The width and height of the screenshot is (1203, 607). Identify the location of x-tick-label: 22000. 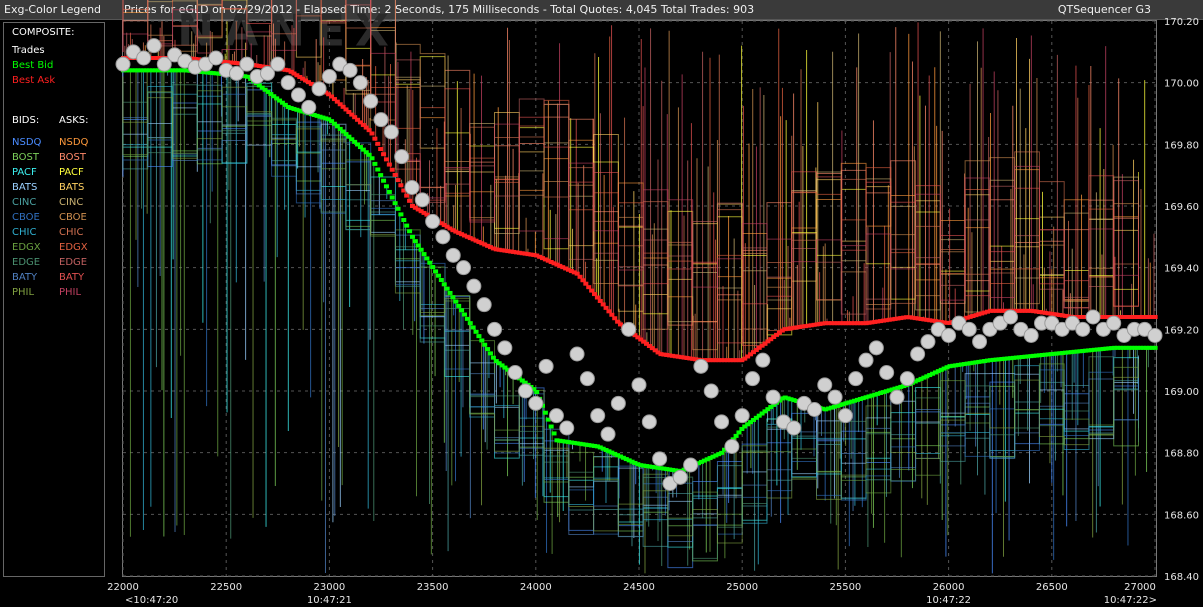
(123, 587).